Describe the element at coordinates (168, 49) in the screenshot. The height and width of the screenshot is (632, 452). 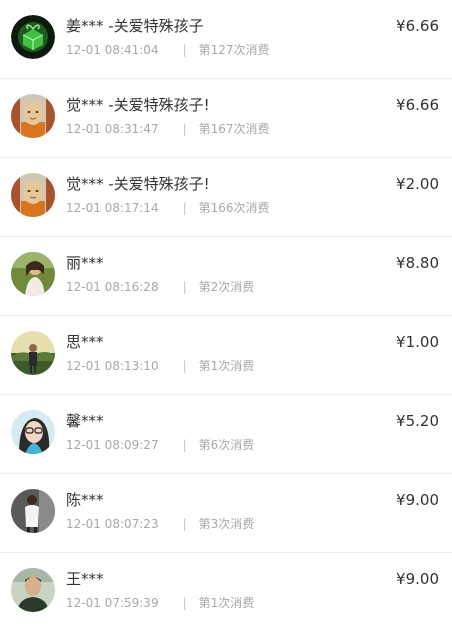
I see `donation-meta: 12-01 08:41:04 | 第127次消费` at that location.